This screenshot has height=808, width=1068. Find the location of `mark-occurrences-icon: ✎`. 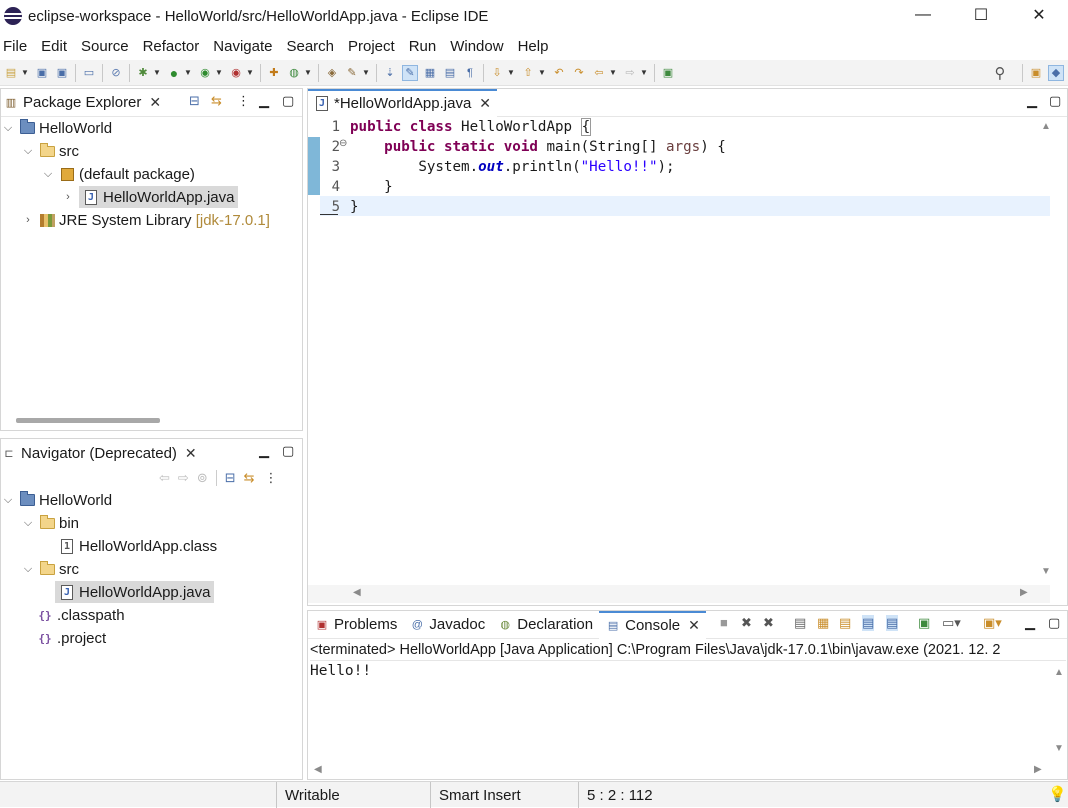

mark-occurrences-icon: ✎ is located at coordinates (410, 72).